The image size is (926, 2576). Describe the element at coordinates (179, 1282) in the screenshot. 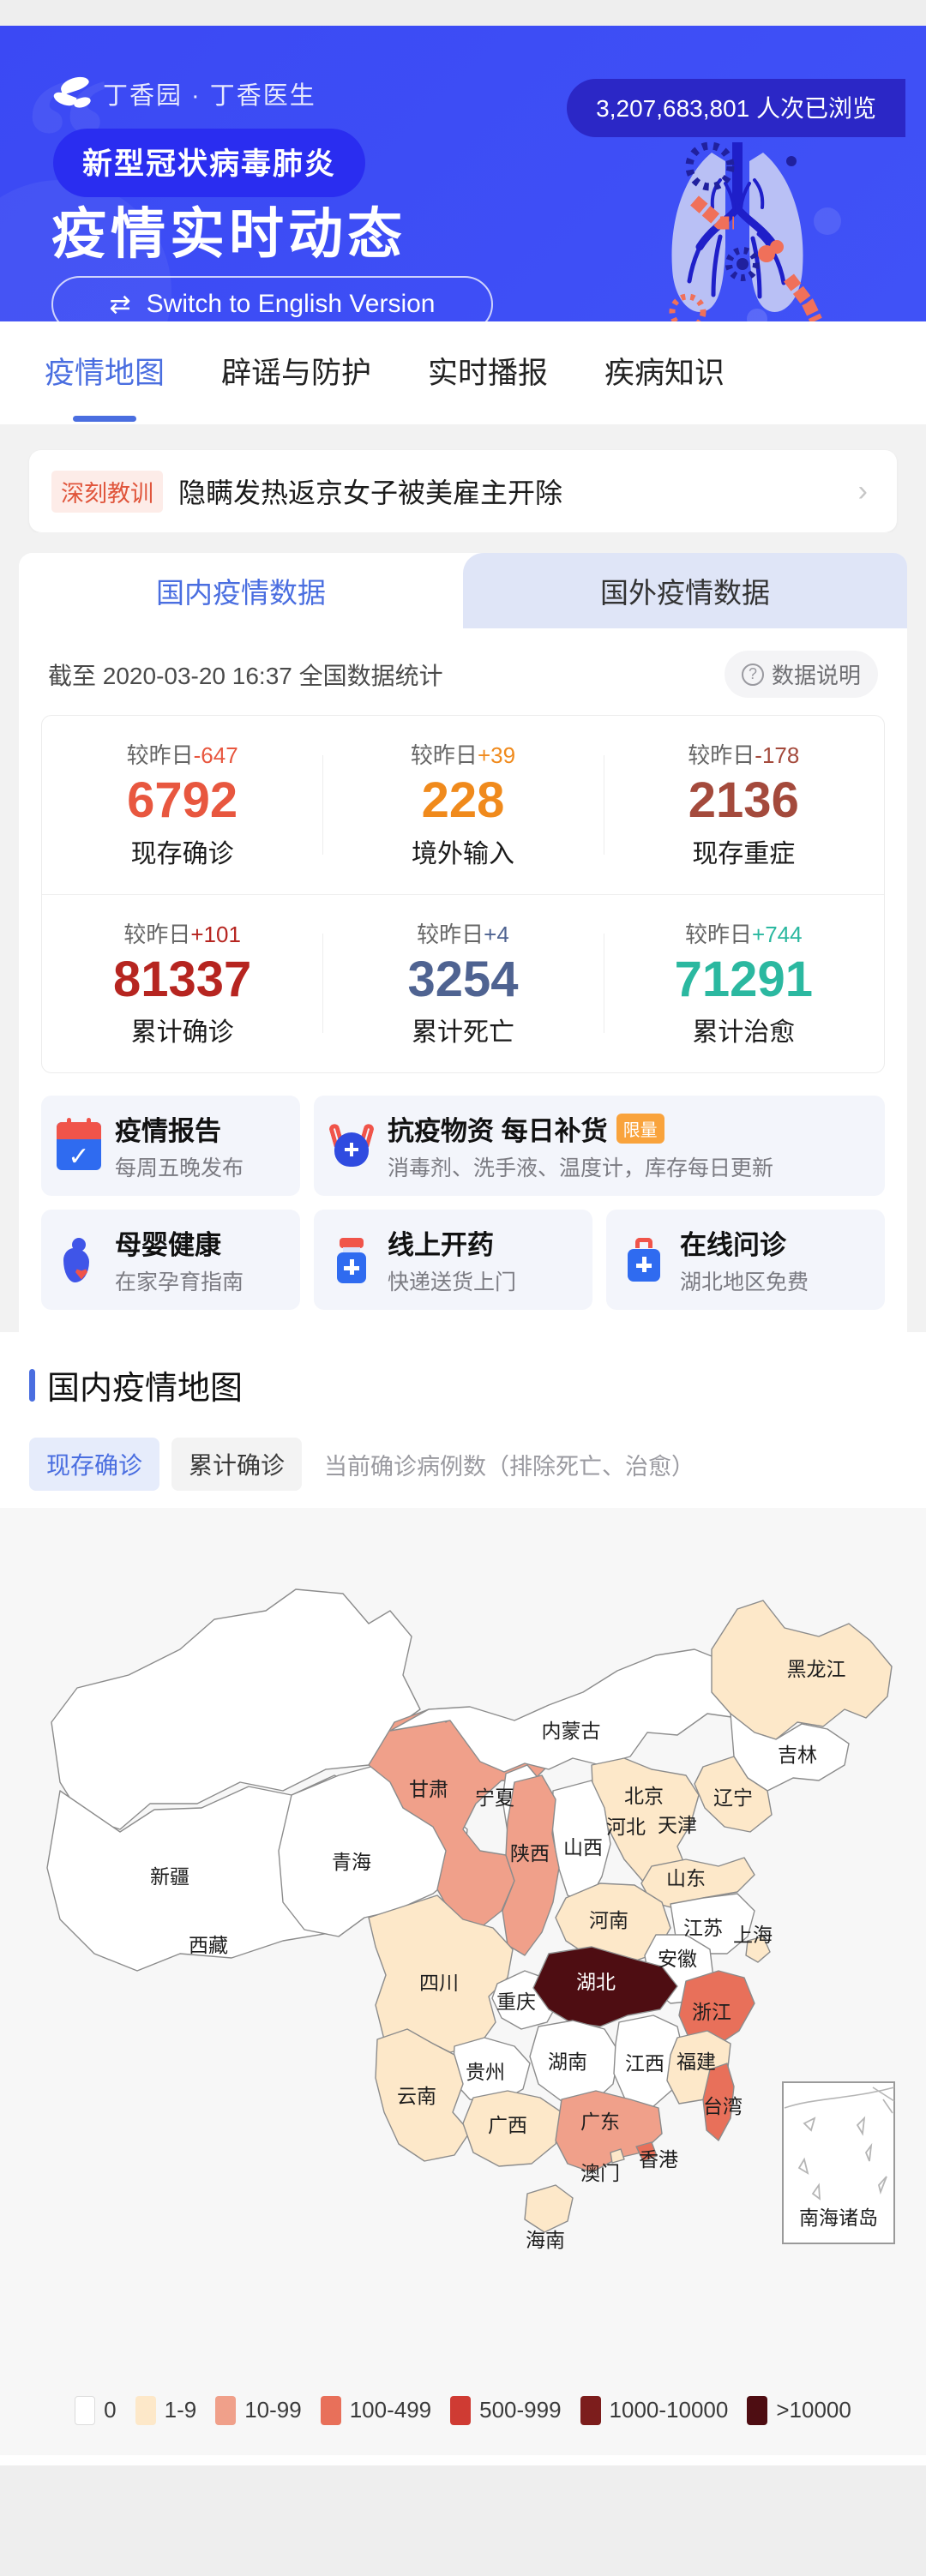

I see `service-subtitle: 在家孕育指南` at that location.